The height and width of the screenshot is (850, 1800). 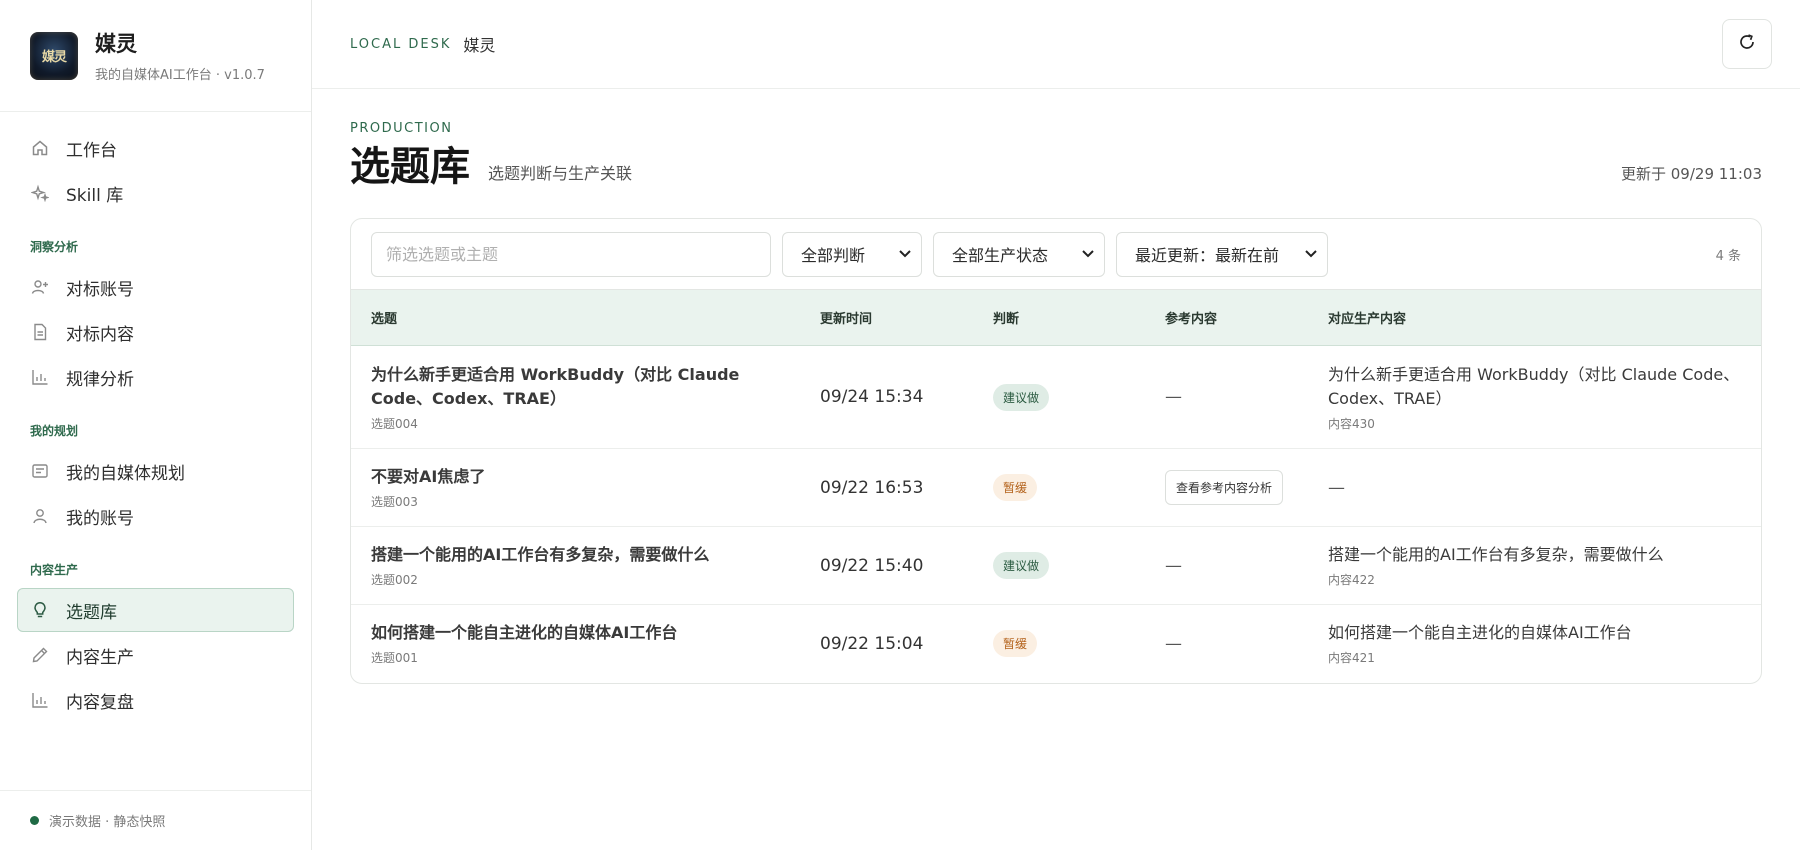 I want to click on topic-time: 09/22 15:04, so click(x=872, y=643).